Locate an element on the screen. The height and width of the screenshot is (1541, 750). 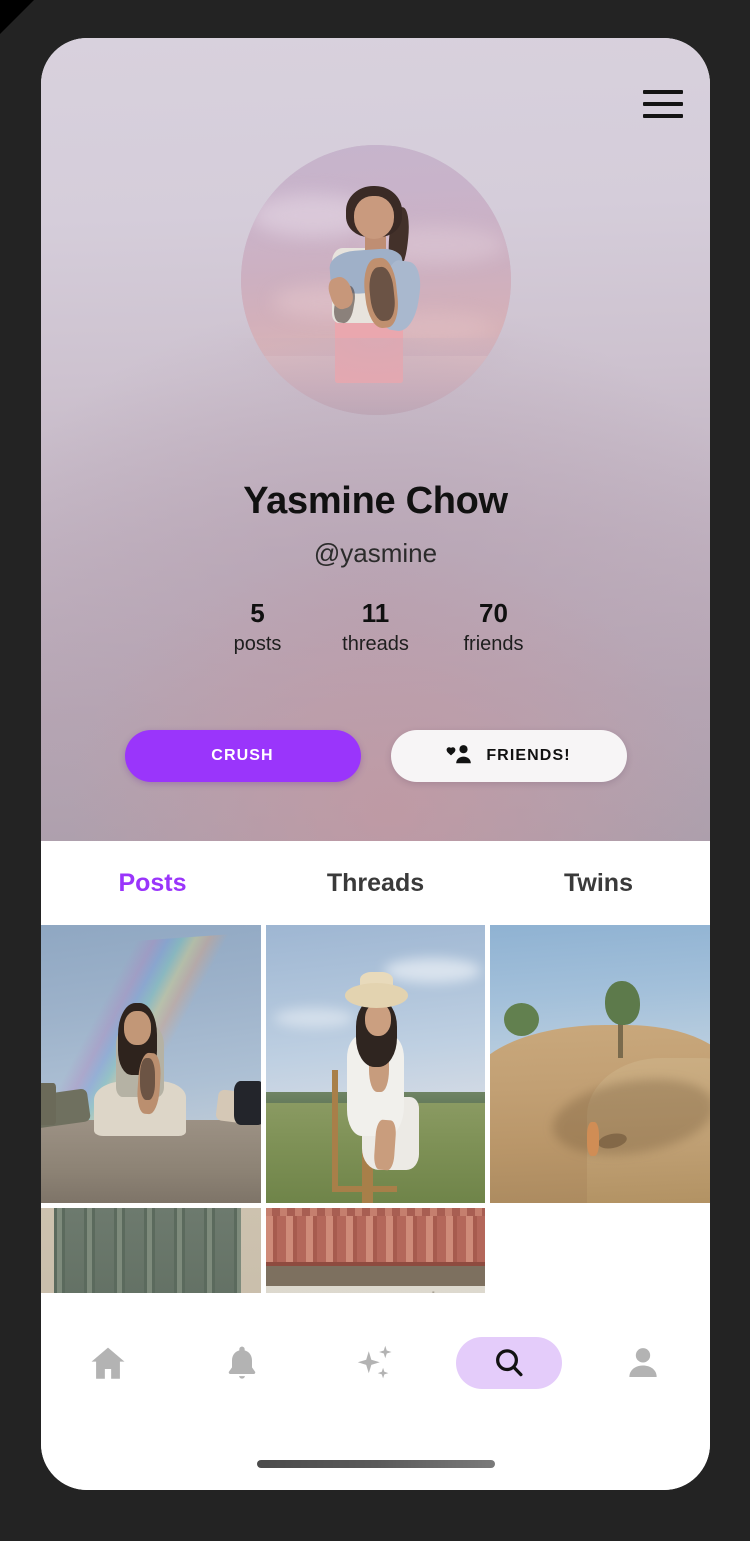
stat-label: posts is located at coordinates (257, 644).